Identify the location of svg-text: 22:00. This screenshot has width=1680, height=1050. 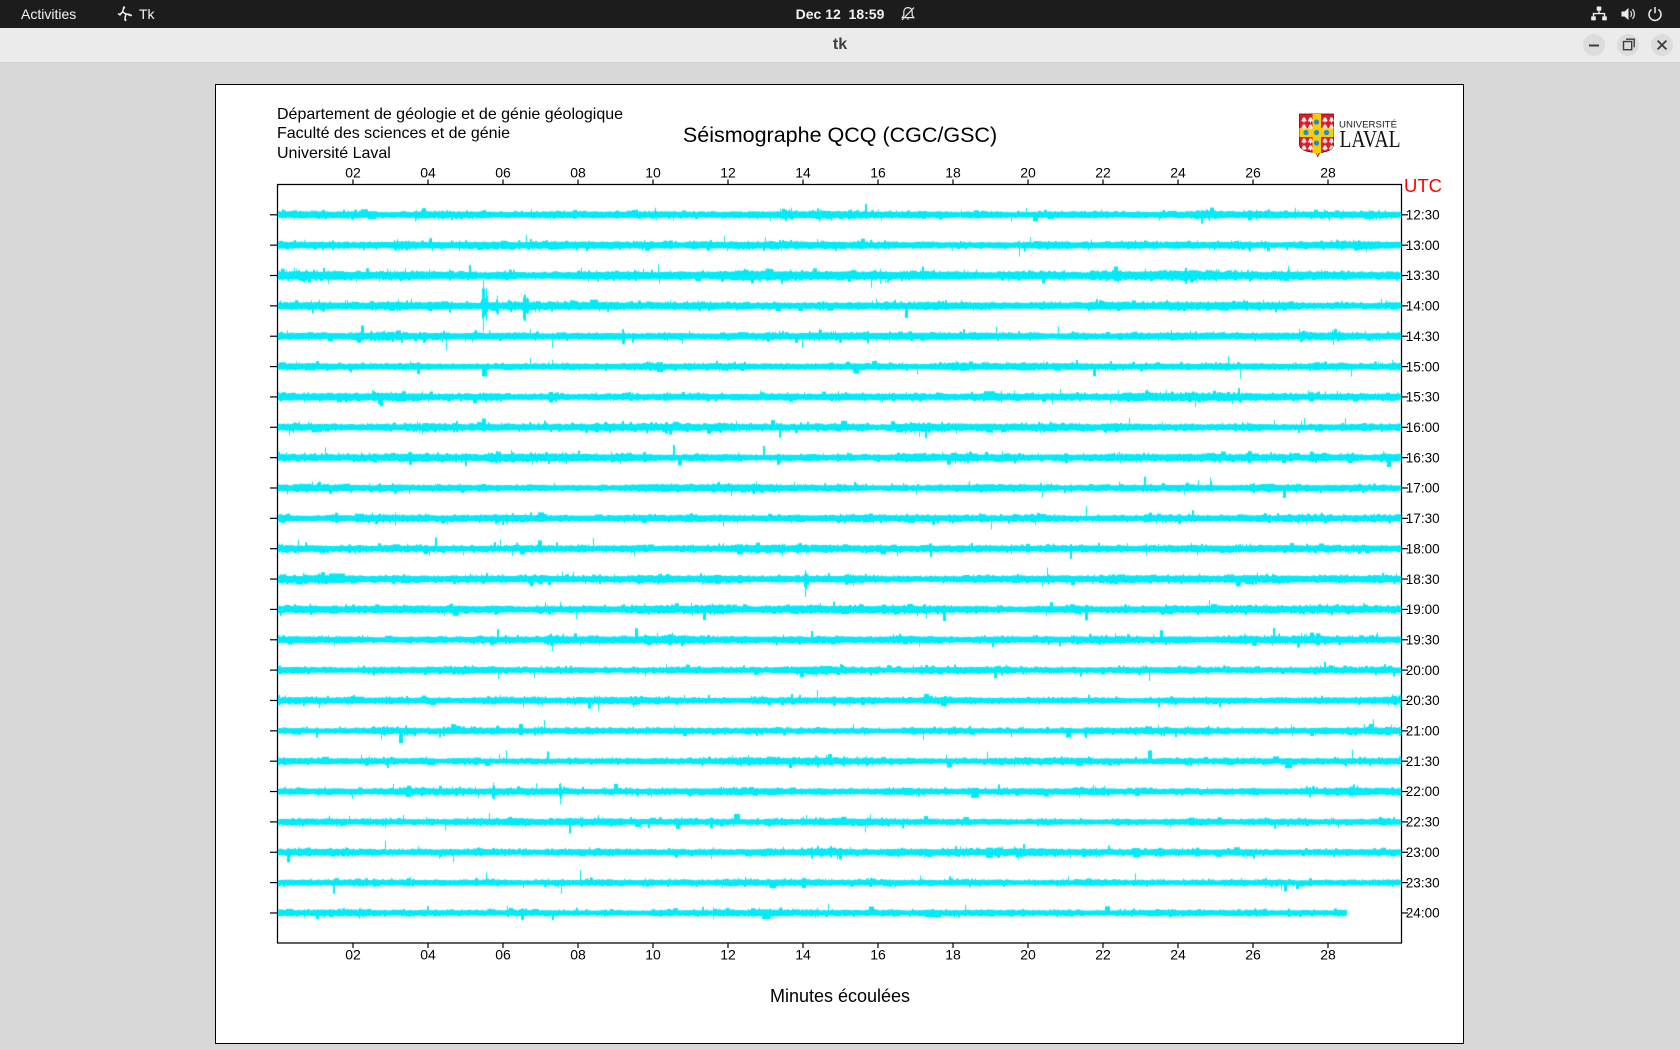
(1423, 791).